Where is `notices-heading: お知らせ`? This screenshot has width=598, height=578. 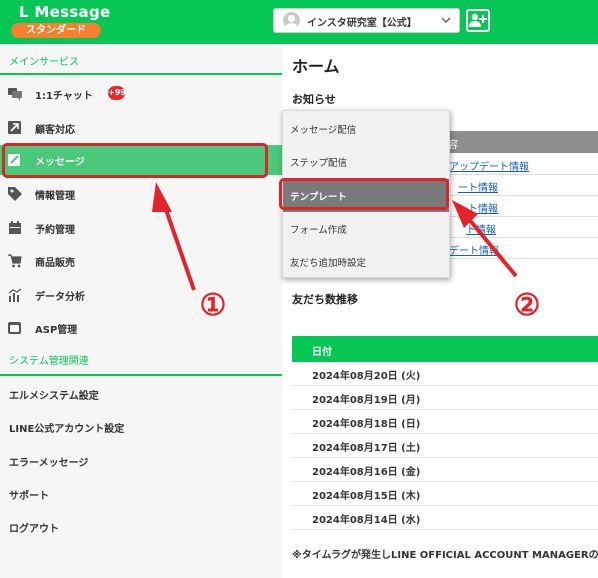 notices-heading: お知らせ is located at coordinates (314, 99).